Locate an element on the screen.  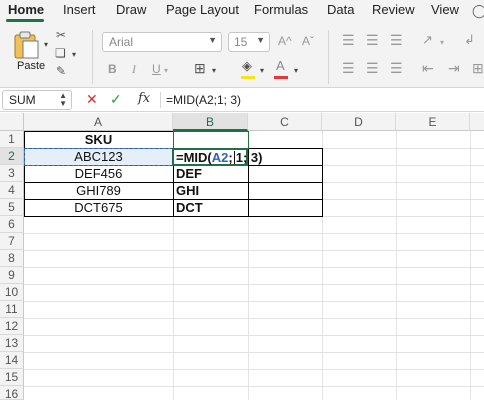
cell-a5: DCT675 is located at coordinates (98, 207).